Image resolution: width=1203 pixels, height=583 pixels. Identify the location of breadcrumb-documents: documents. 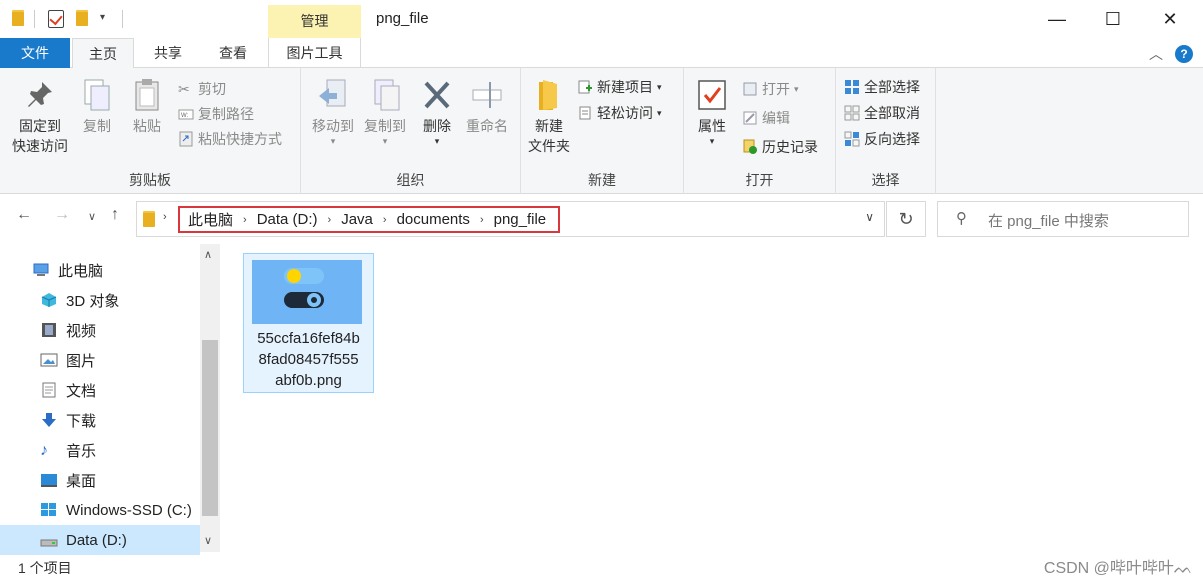
(433, 219).